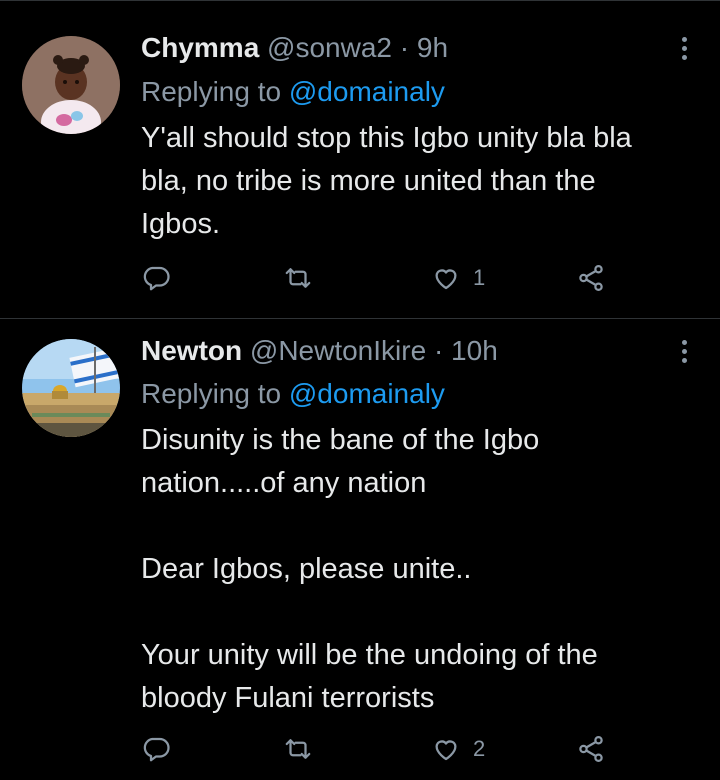 The image size is (720, 780). Describe the element at coordinates (458, 278) in the screenshot. I see `like-button: 1` at that location.